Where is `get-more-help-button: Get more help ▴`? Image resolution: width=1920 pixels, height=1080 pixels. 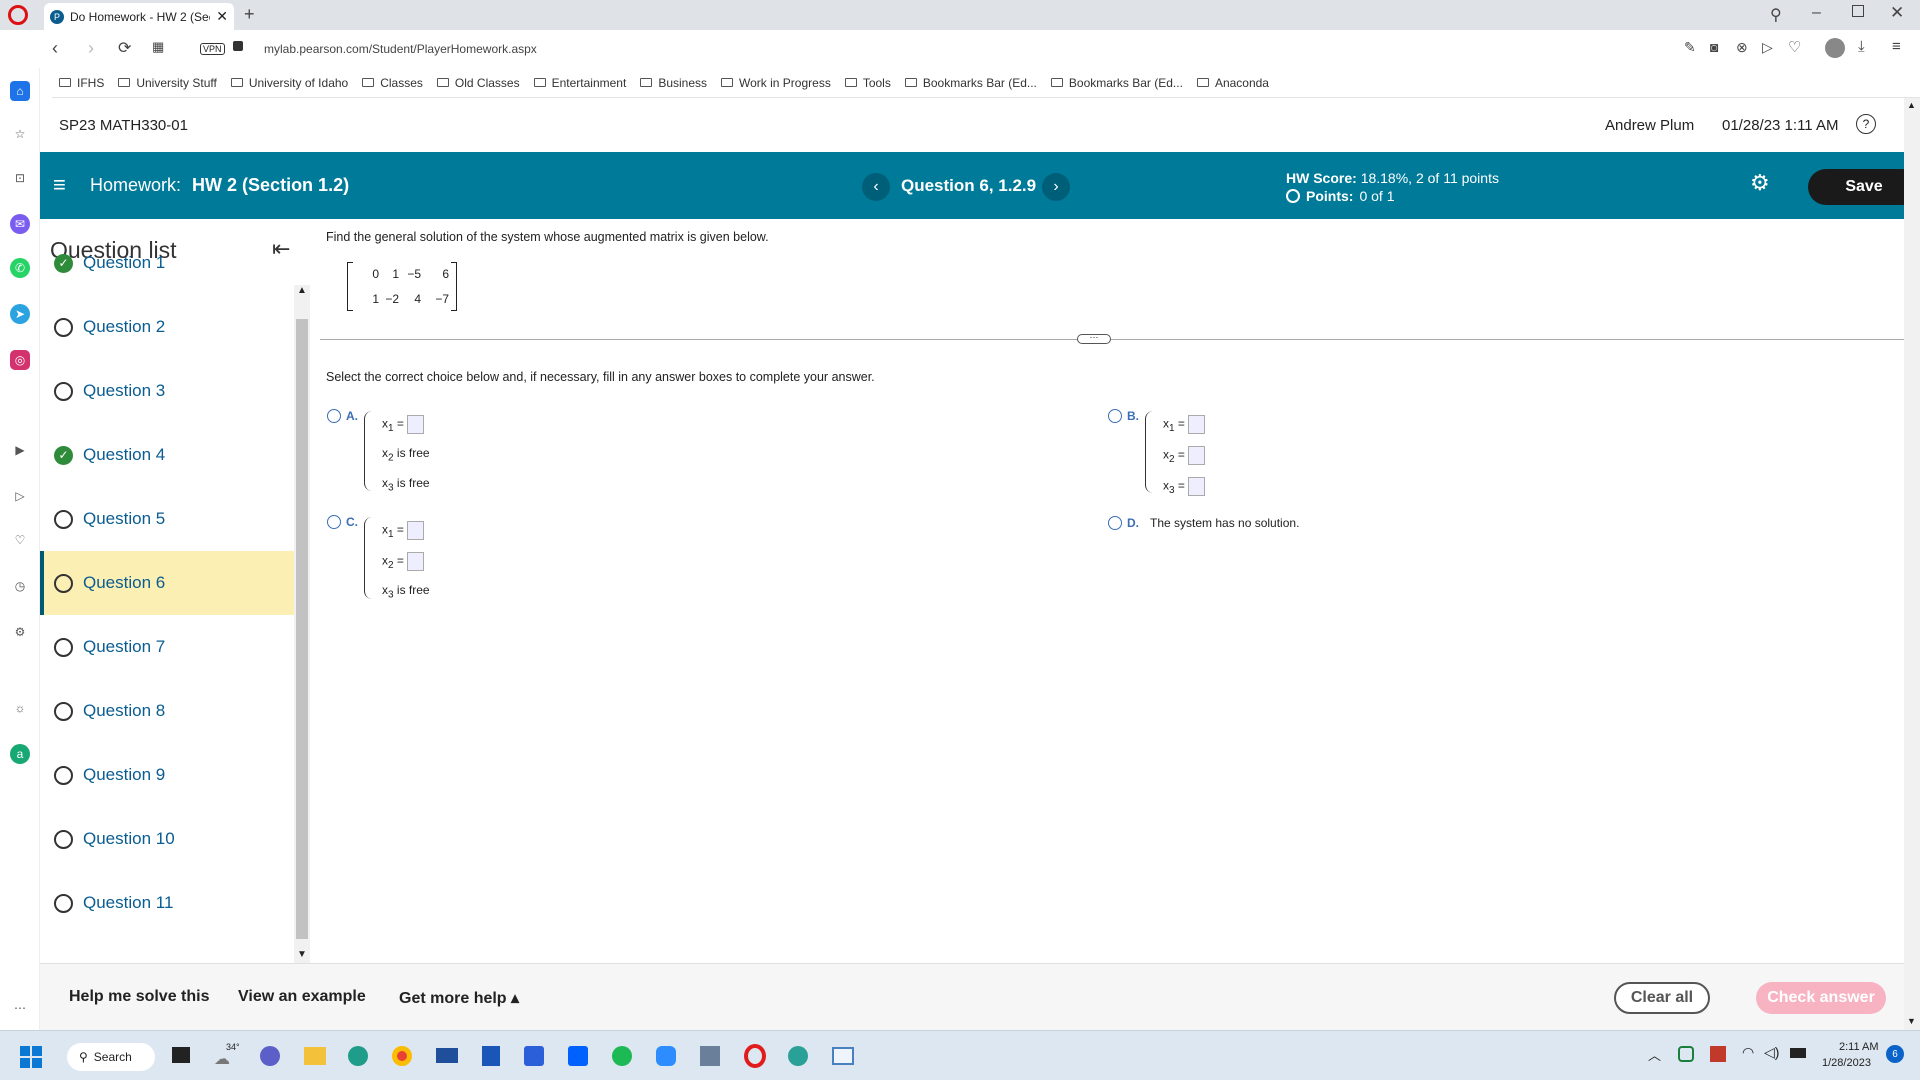
get-more-help-button: Get more help ▴ is located at coordinates (459, 998).